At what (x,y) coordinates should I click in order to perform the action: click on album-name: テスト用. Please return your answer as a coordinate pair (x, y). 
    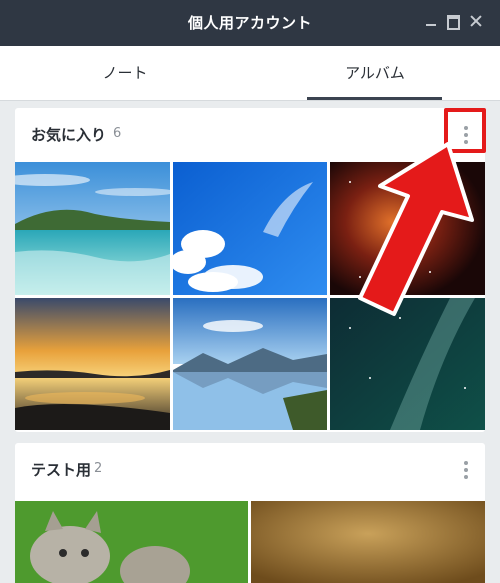
    Looking at the image, I should click on (61, 470).